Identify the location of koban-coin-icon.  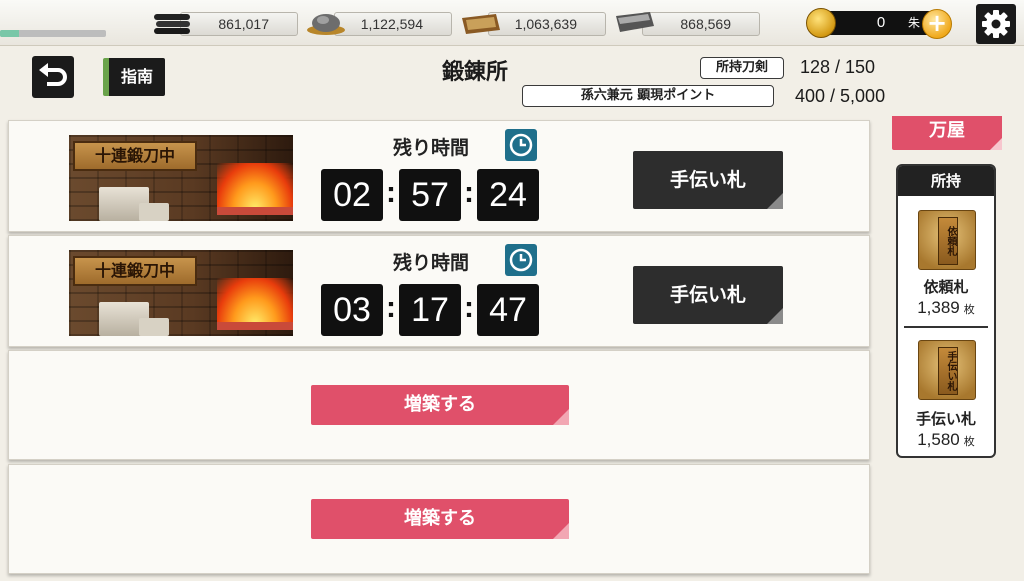
(821, 23).